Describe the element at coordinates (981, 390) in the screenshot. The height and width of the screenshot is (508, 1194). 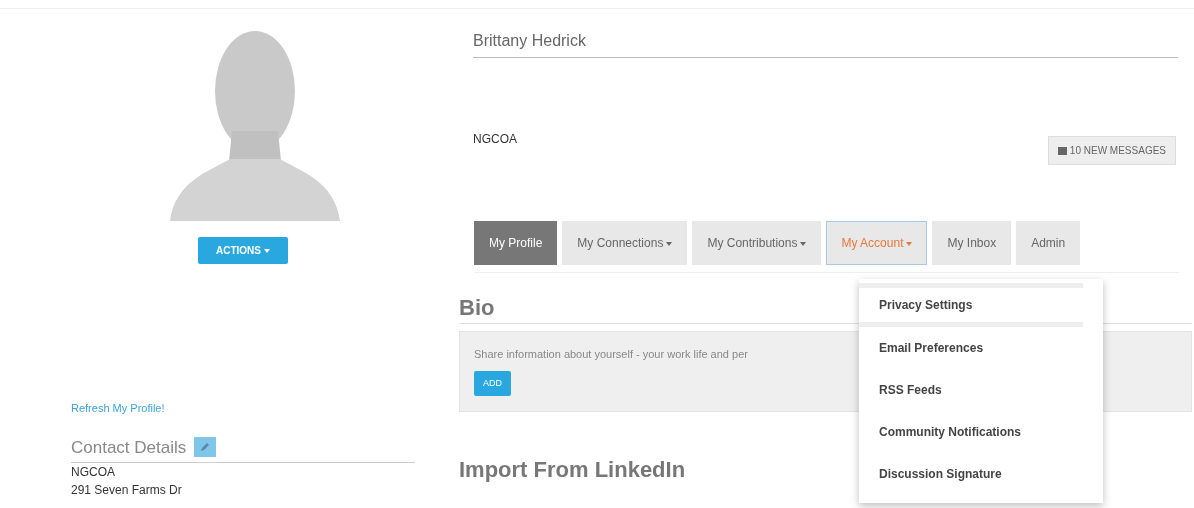
I see `menu-item: RSS Feeds` at that location.